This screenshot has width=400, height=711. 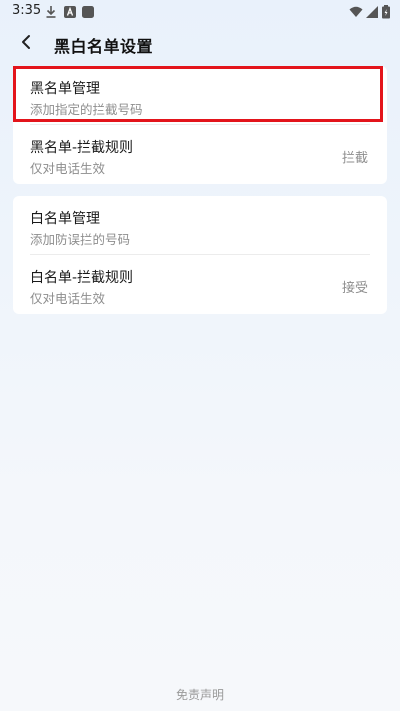 What do you see at coordinates (356, 11) in the screenshot?
I see `wifi-icon` at bounding box center [356, 11].